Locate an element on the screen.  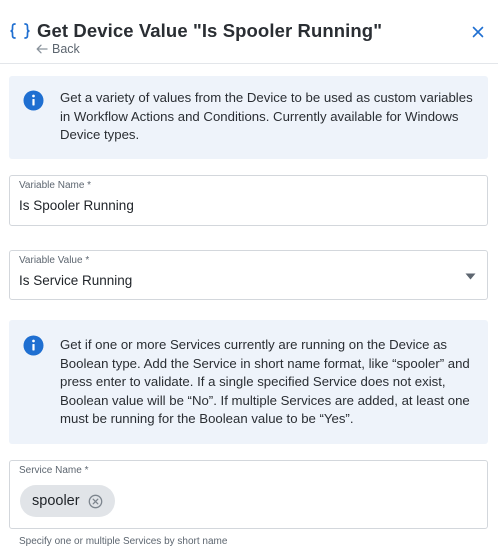
remove-circle-icon is located at coordinates (95, 501).